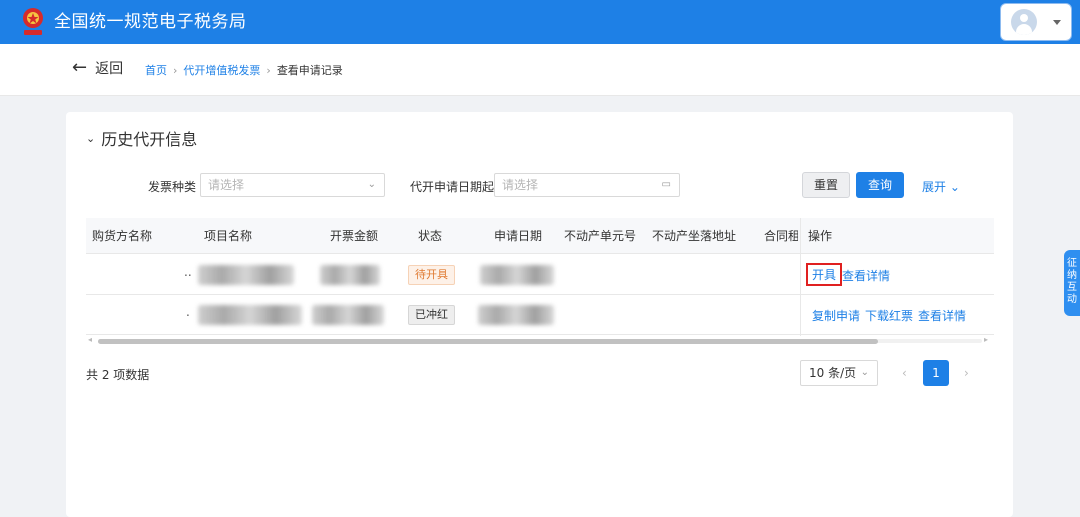 Image resolution: width=1080 pixels, height=517 pixels. I want to click on table-row: .. 待开具 开具 查看详情, so click(540, 275).